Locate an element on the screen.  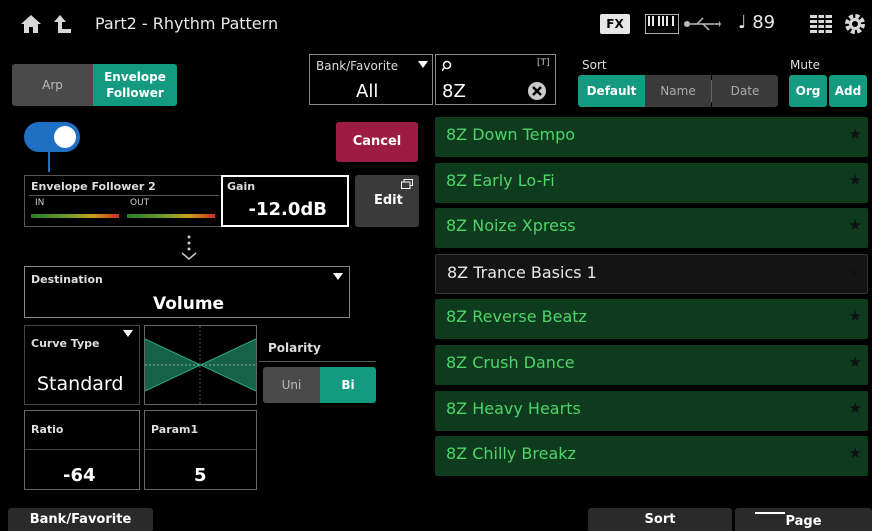
gain-field: Gain -12.0dB is located at coordinates (285, 201).